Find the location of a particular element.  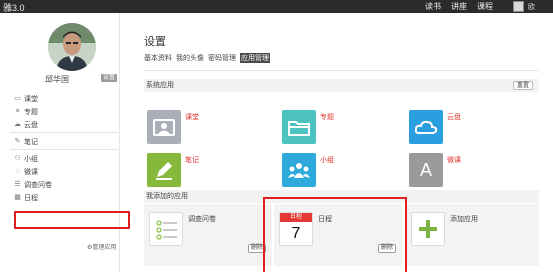

plus-icon is located at coordinates (428, 229).